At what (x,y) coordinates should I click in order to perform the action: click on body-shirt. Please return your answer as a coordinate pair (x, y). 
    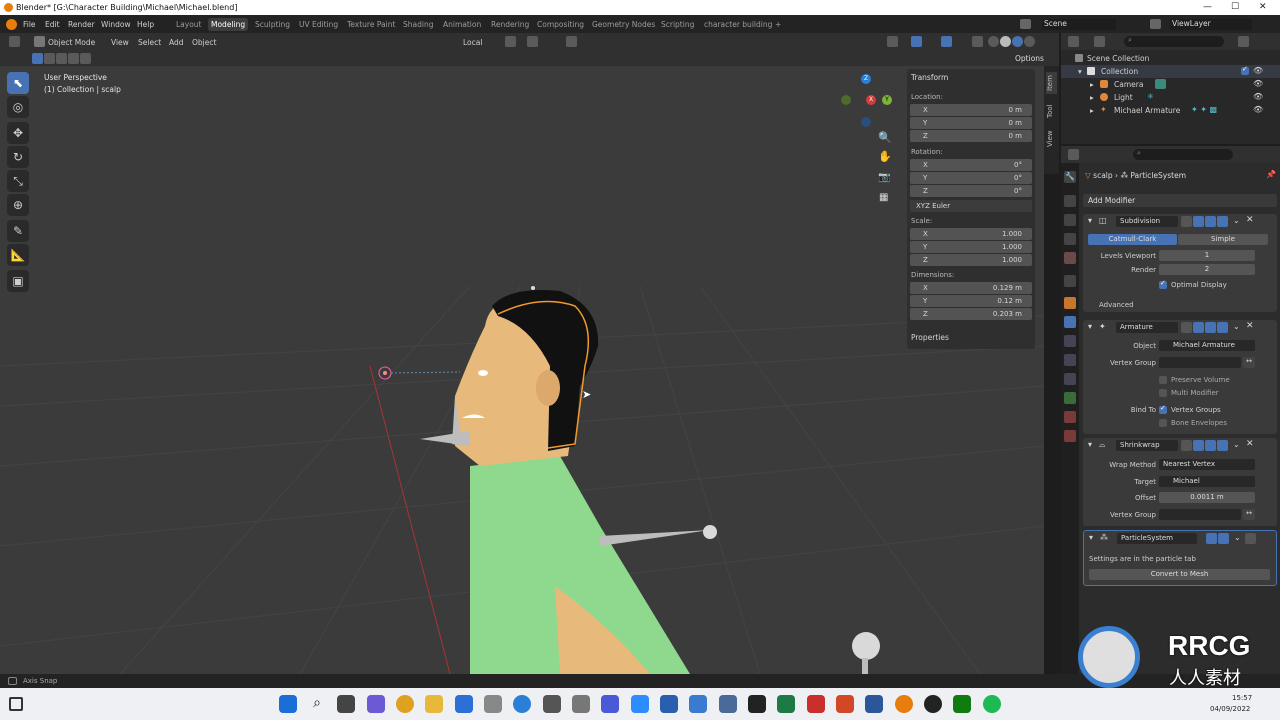
    Looking at the image, I should click on (580, 565).